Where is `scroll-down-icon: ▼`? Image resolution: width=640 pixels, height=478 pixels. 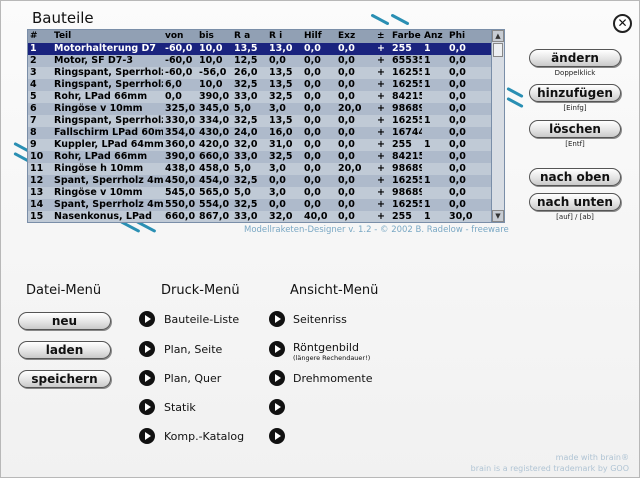 scroll-down-icon: ▼ is located at coordinates (498, 216).